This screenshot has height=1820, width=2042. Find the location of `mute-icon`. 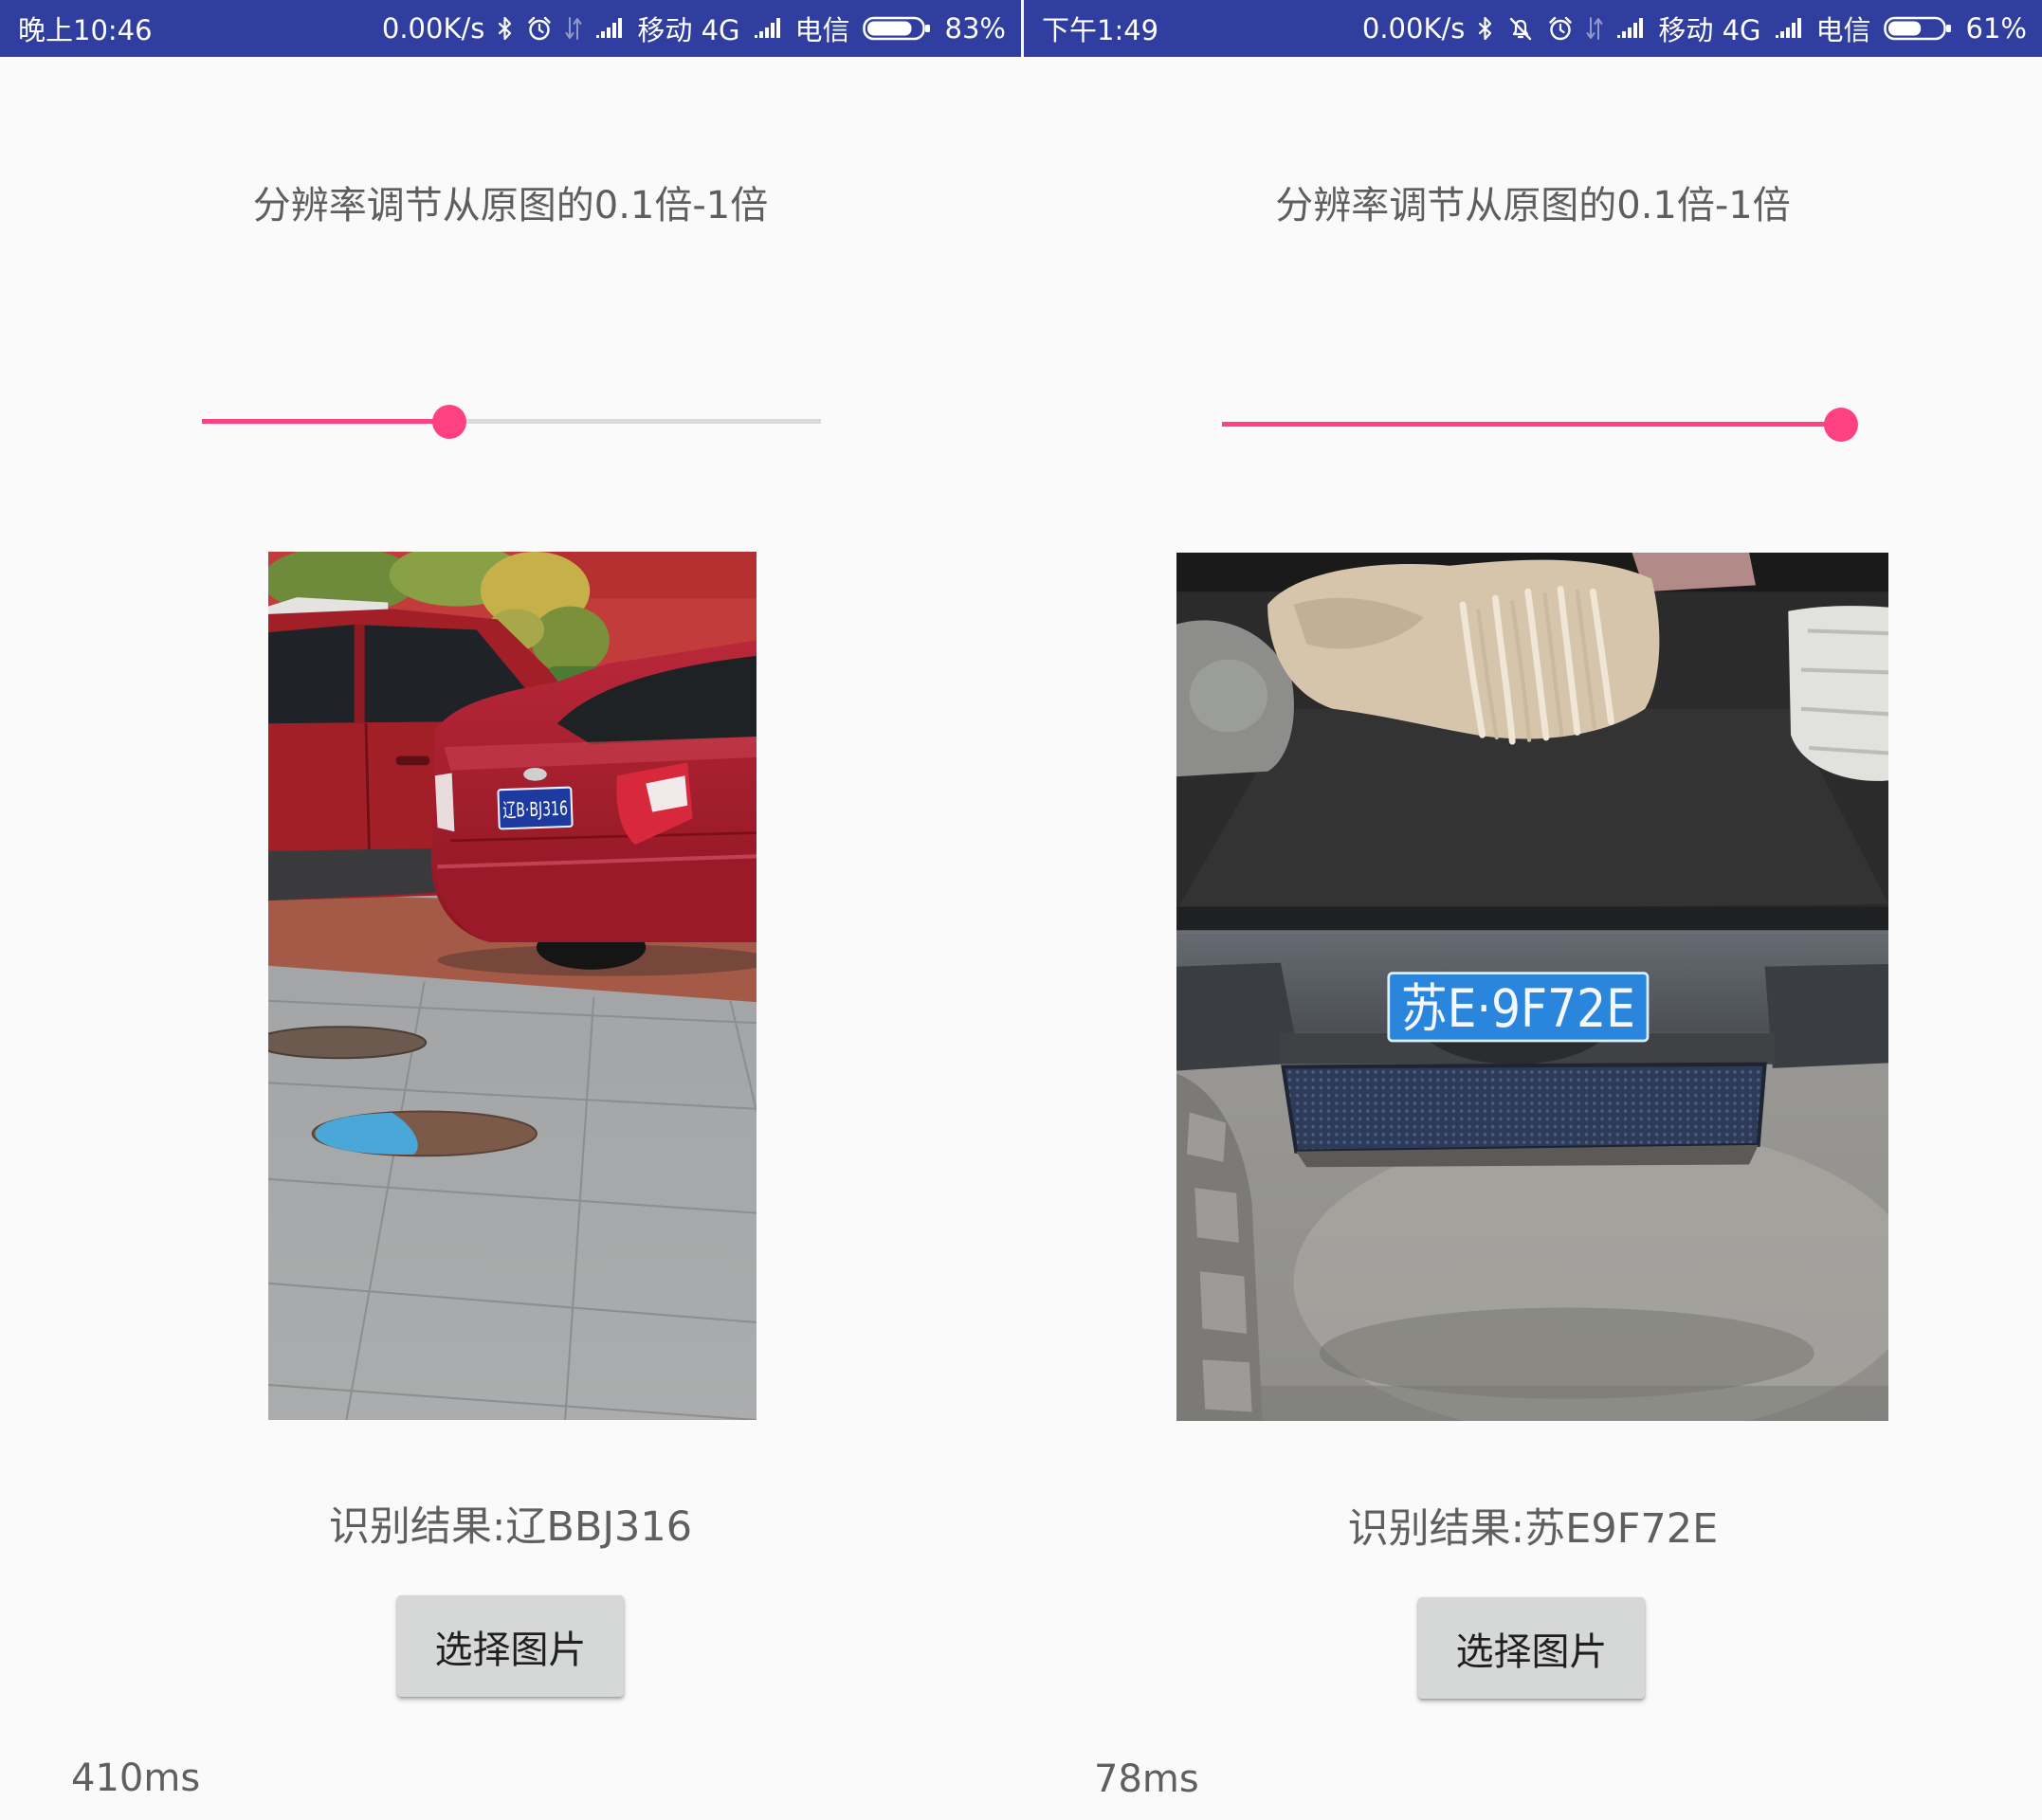

mute-icon is located at coordinates (1520, 28).